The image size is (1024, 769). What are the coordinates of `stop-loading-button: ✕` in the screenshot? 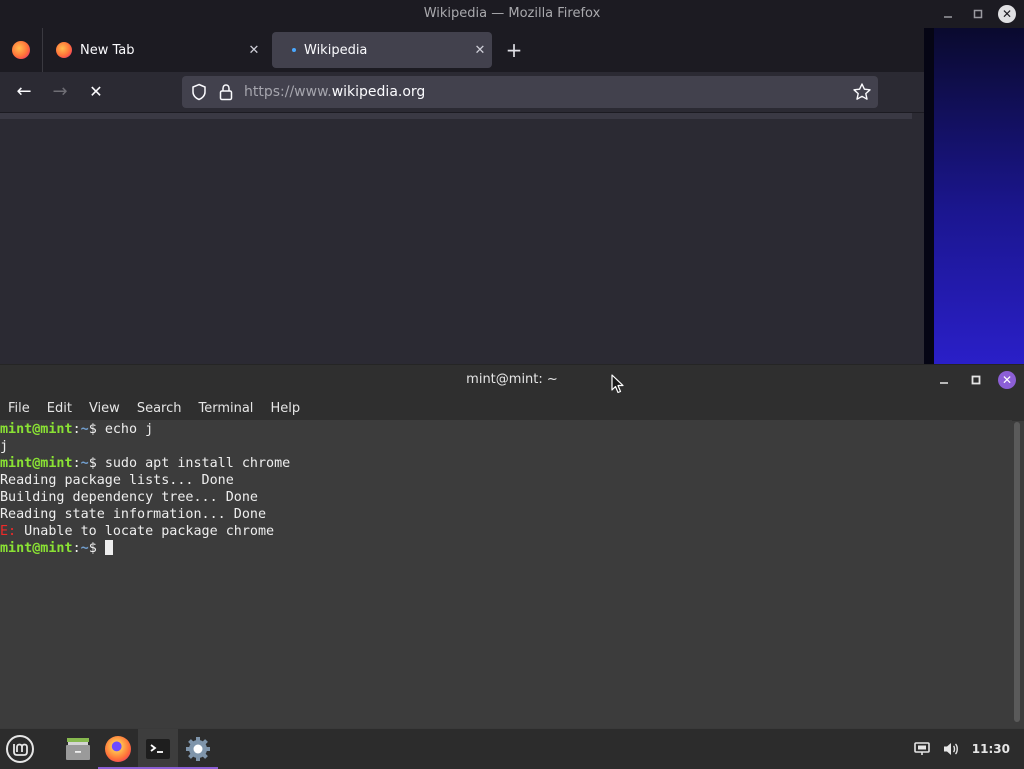 It's located at (96, 92).